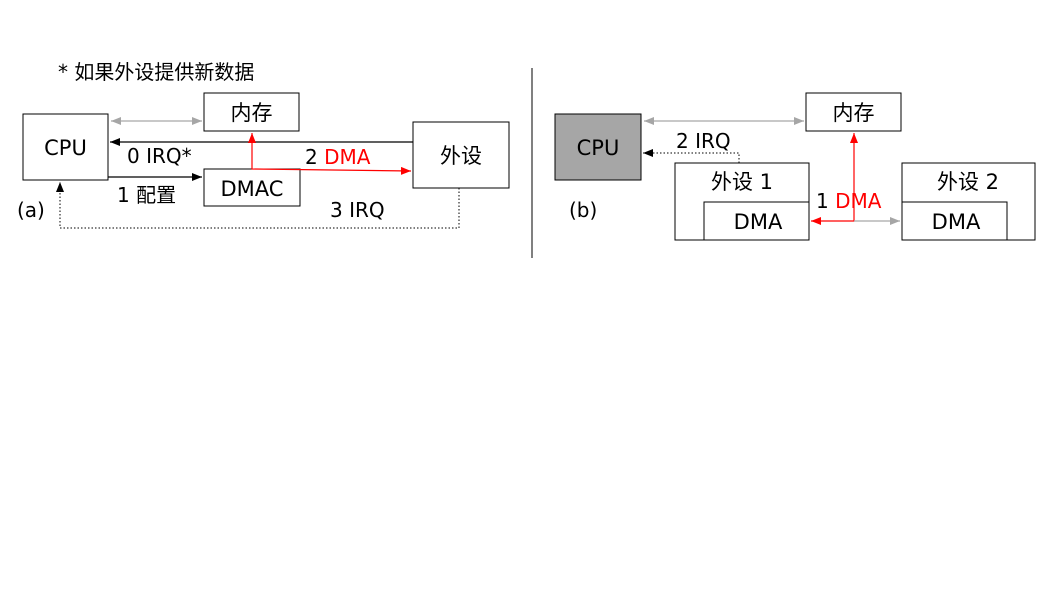  What do you see at coordinates (252, 189) in the screenshot?
I see `a-dmac-label: DMAC` at bounding box center [252, 189].